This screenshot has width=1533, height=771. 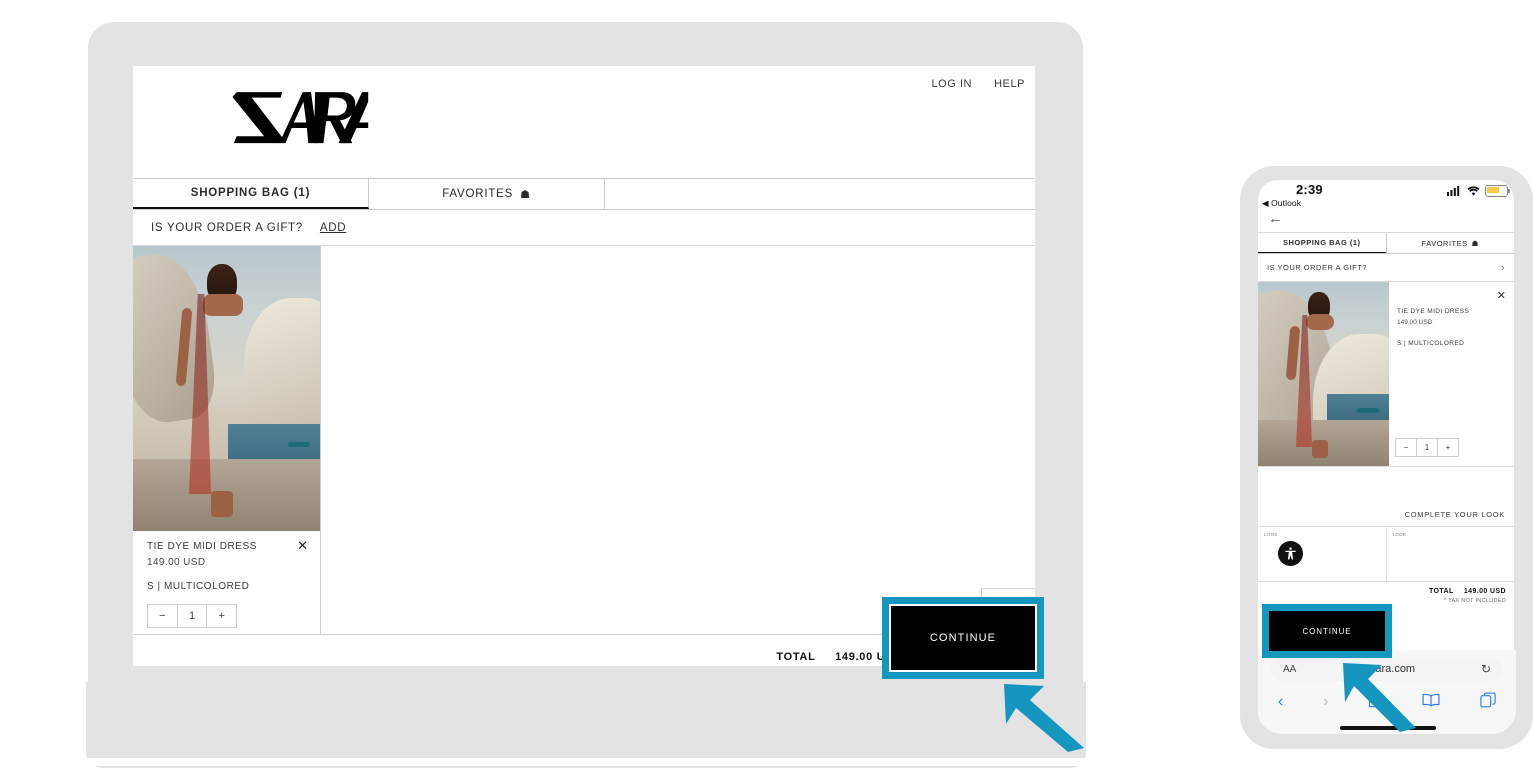 I want to click on quantity-decrease-button: −, so click(x=162, y=616).